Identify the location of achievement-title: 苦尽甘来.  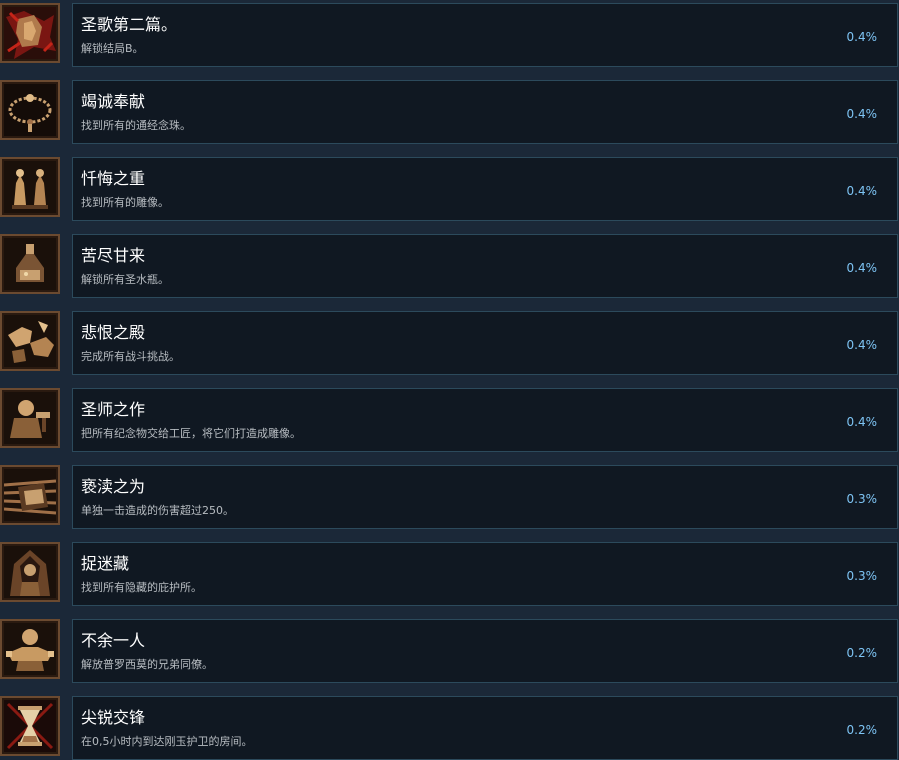
(113, 255).